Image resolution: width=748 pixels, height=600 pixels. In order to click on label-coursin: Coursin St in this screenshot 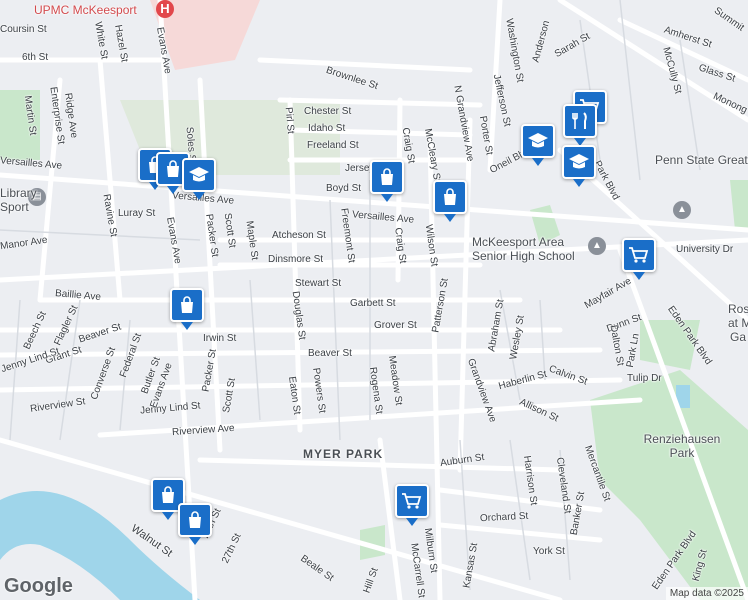, I will do `click(23, 29)`.